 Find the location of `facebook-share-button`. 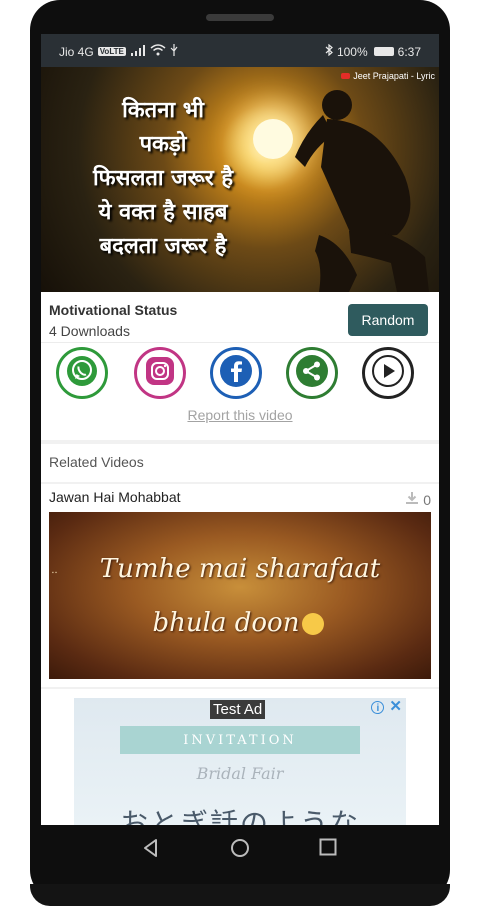

facebook-share-button is located at coordinates (236, 373).